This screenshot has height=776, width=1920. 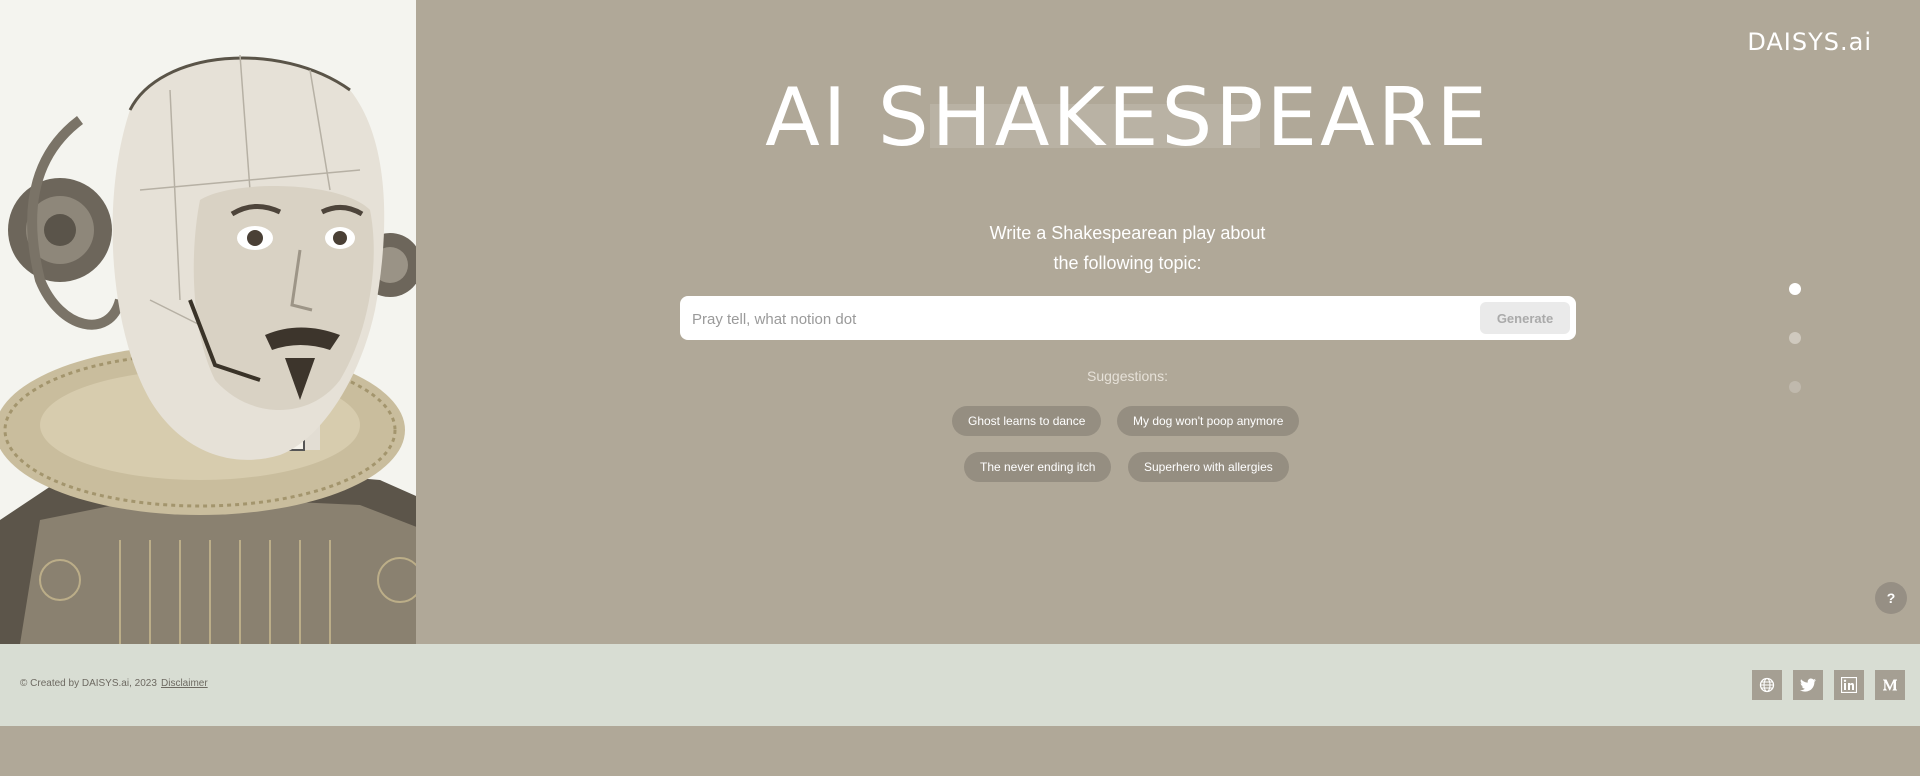 What do you see at coordinates (1525, 318) in the screenshot?
I see `generate-button: Generate` at bounding box center [1525, 318].